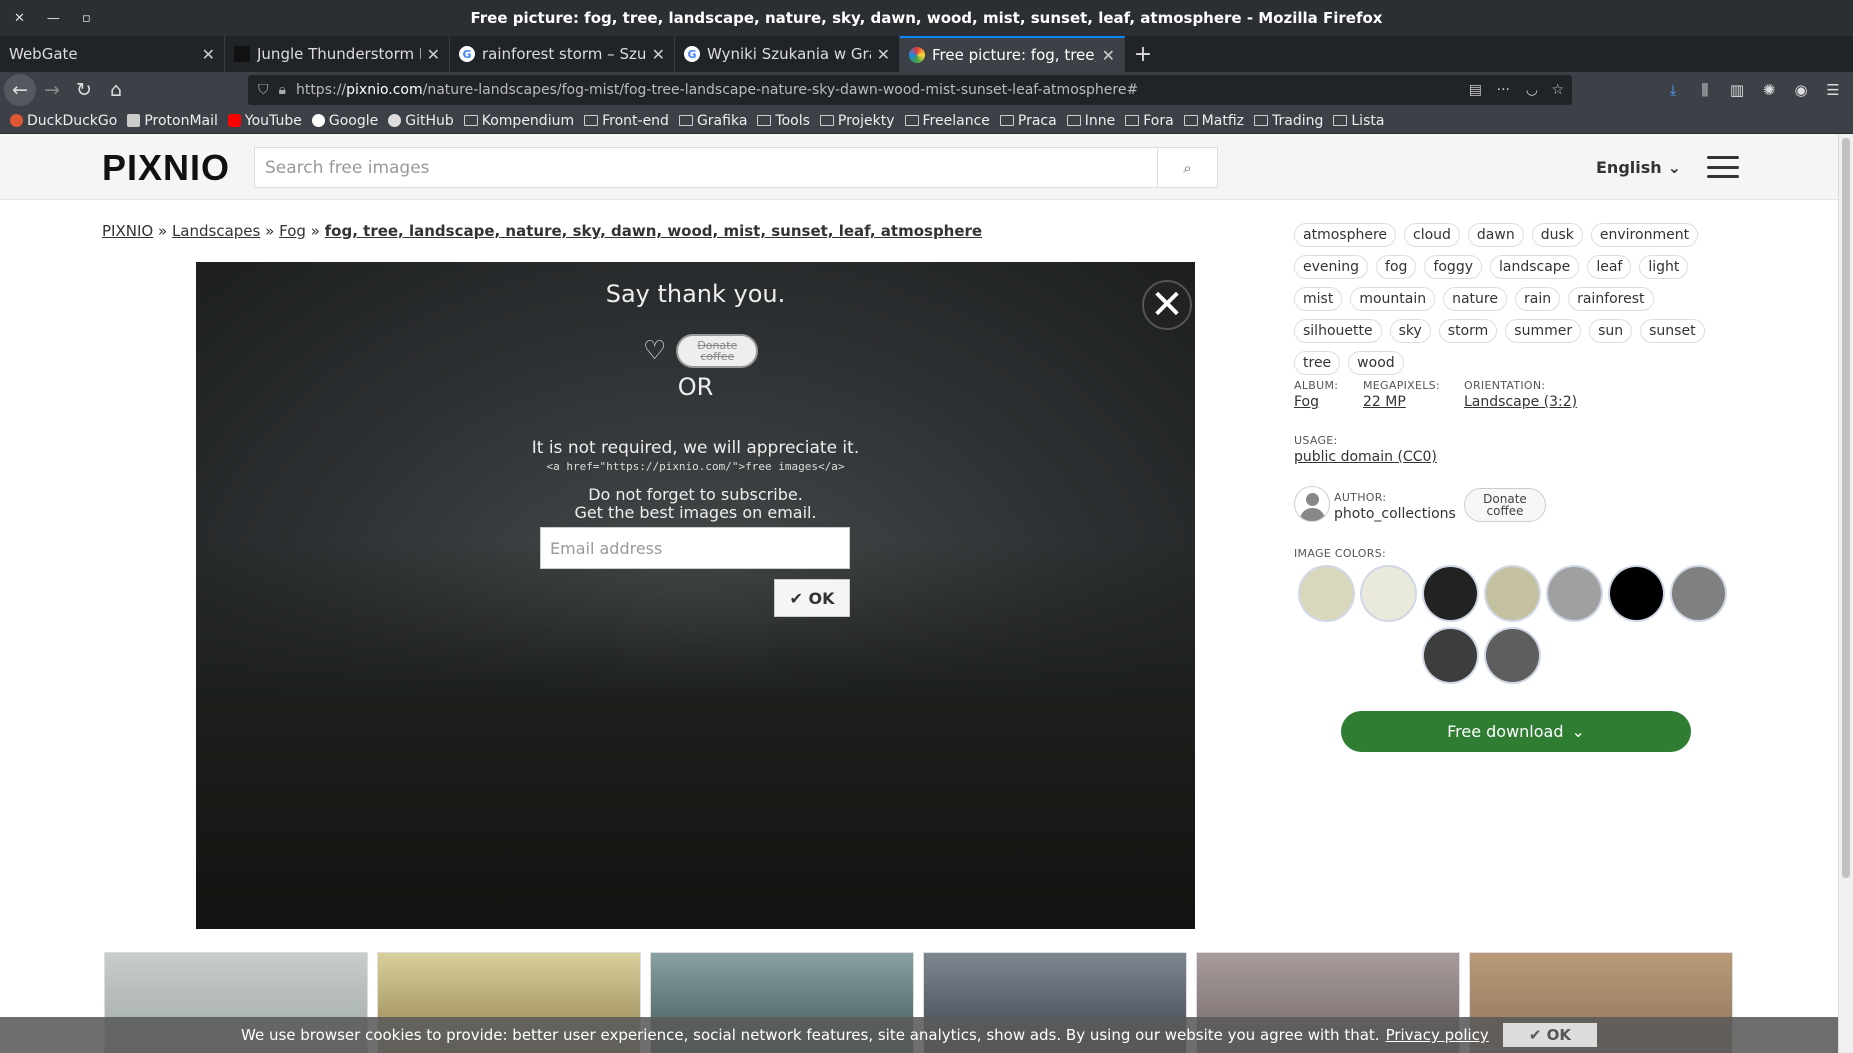  What do you see at coordinates (1611, 331) in the screenshot?
I see `tag-sun: sun` at bounding box center [1611, 331].